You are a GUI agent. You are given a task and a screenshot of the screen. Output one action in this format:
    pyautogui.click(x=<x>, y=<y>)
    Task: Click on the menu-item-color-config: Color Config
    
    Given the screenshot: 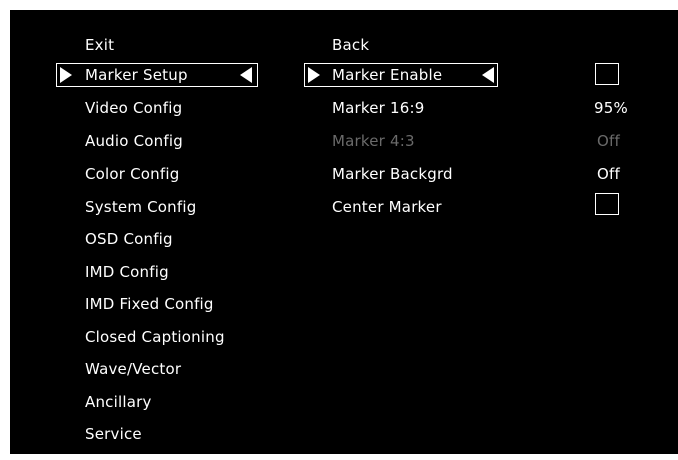 What is the action you would take?
    pyautogui.click(x=132, y=174)
    